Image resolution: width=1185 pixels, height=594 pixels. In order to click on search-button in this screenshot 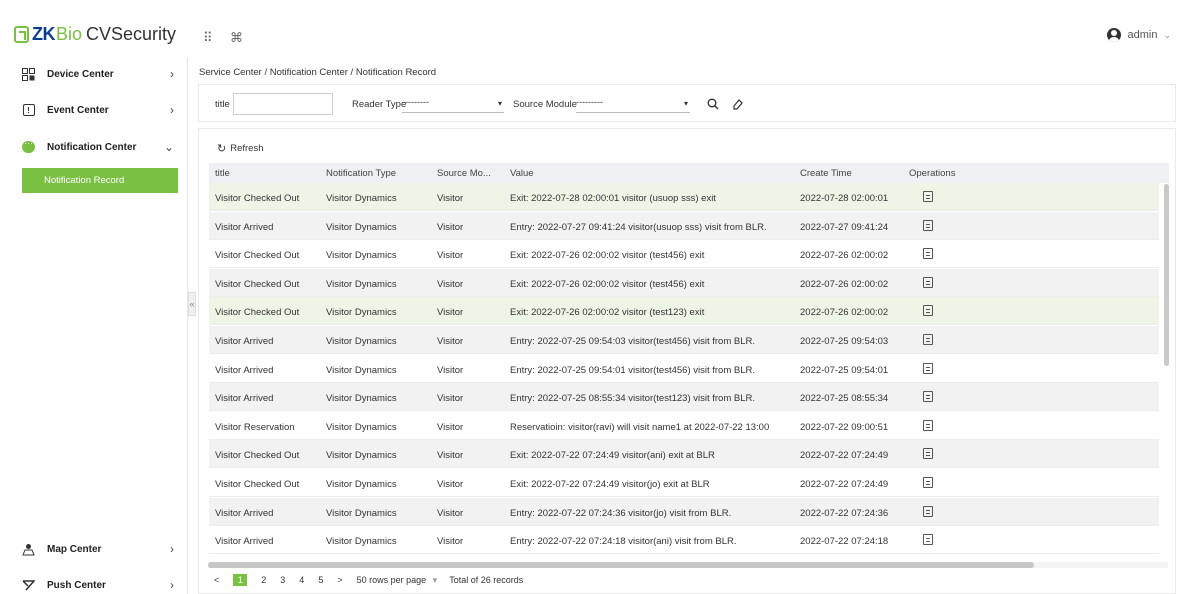, I will do `click(713, 104)`.